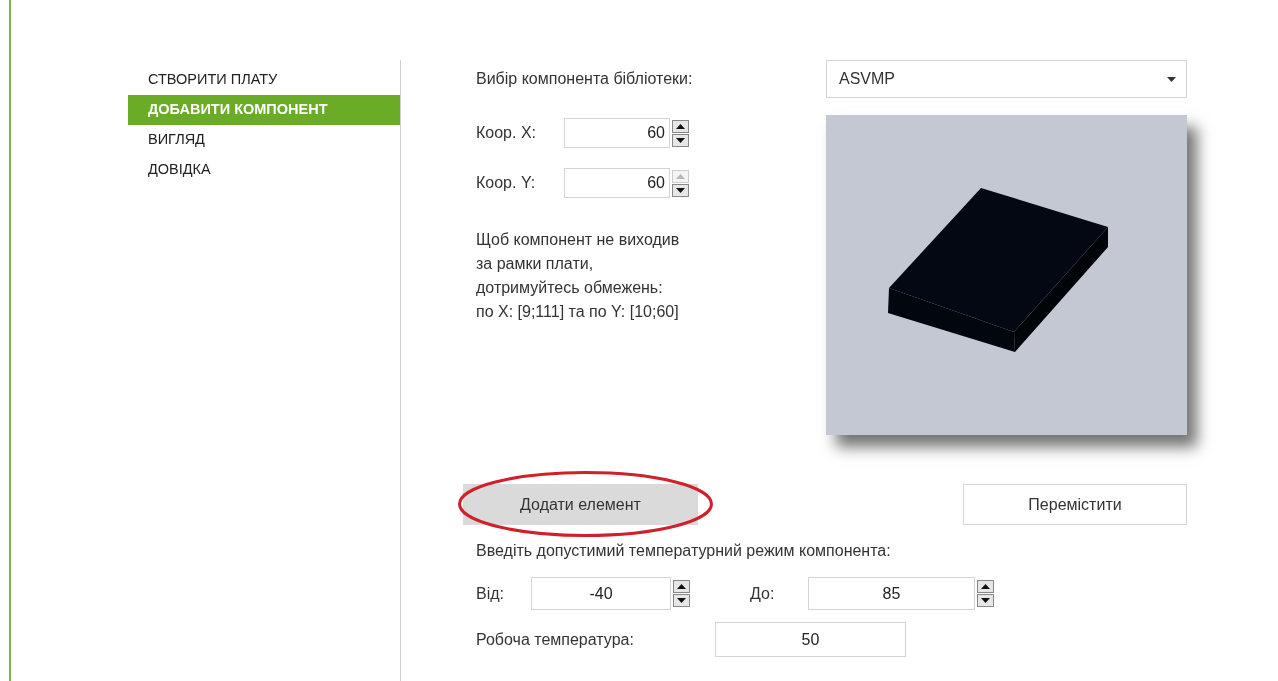 The width and height of the screenshot is (1278, 681). Describe the element at coordinates (507, 133) in the screenshot. I see `coordinate-label: Коор. X:` at that location.